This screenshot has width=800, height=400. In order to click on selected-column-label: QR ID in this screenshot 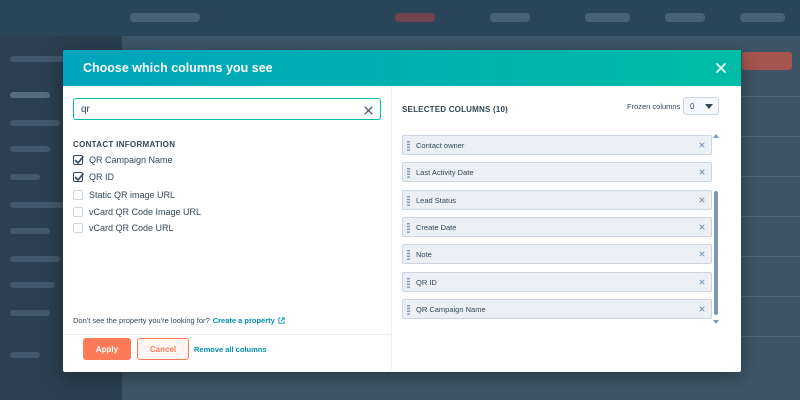, I will do `click(426, 282)`.